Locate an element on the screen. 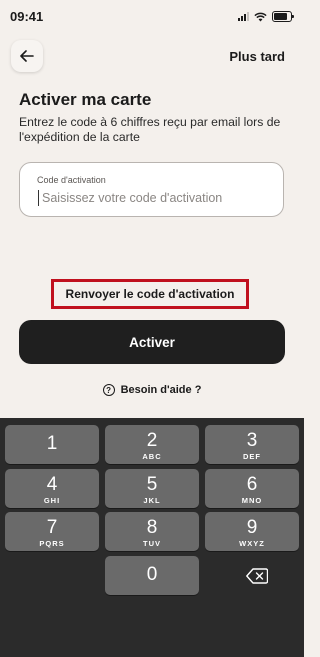 The image size is (320, 657). key-letters: PQRS is located at coordinates (52, 543).